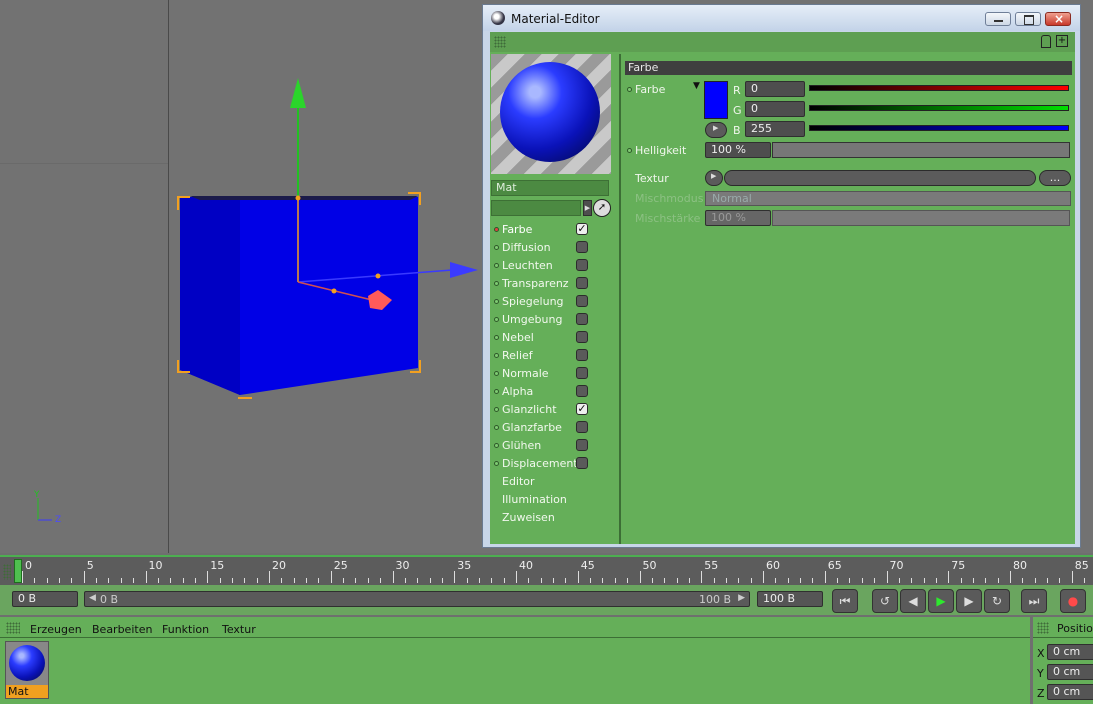 The image size is (1093, 704). What do you see at coordinates (939, 108) in the screenshot?
I see `g-slider` at bounding box center [939, 108].